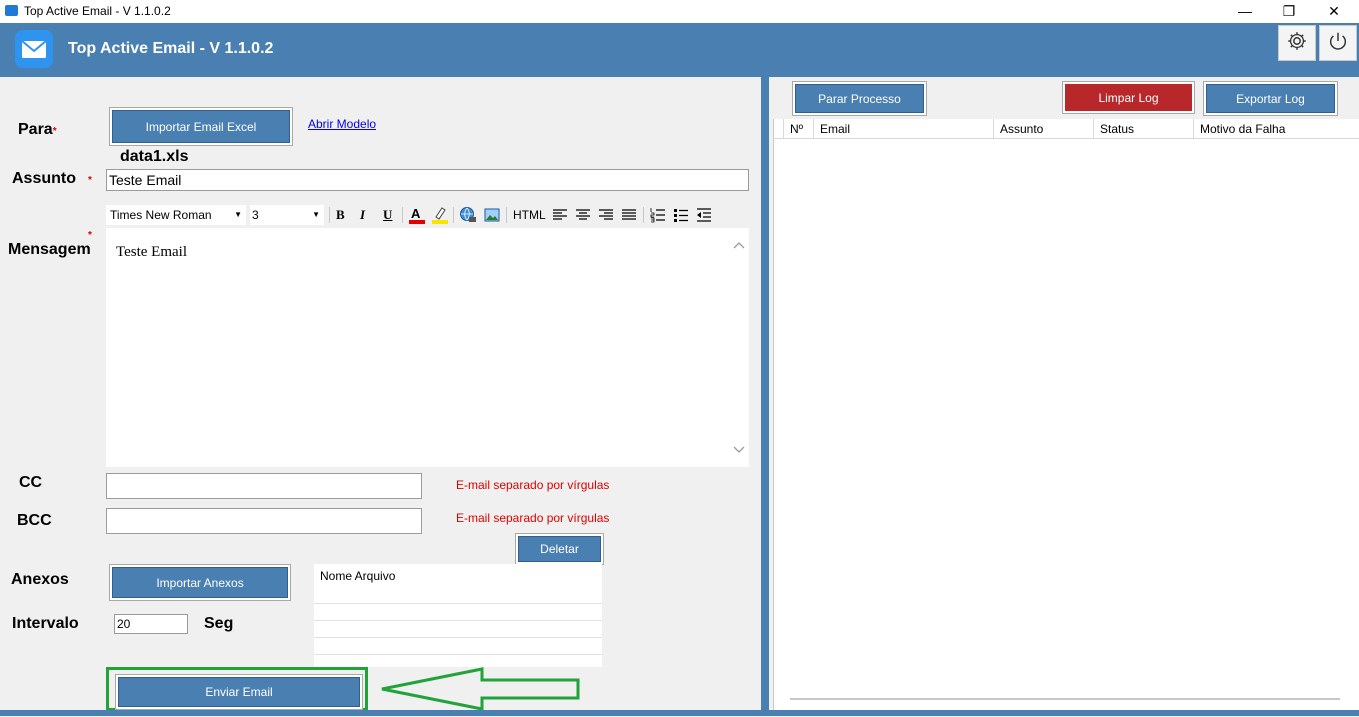 This screenshot has width=1359, height=717. Describe the element at coordinates (151, 252) in the screenshot. I see `message-body: Teste Email` at that location.